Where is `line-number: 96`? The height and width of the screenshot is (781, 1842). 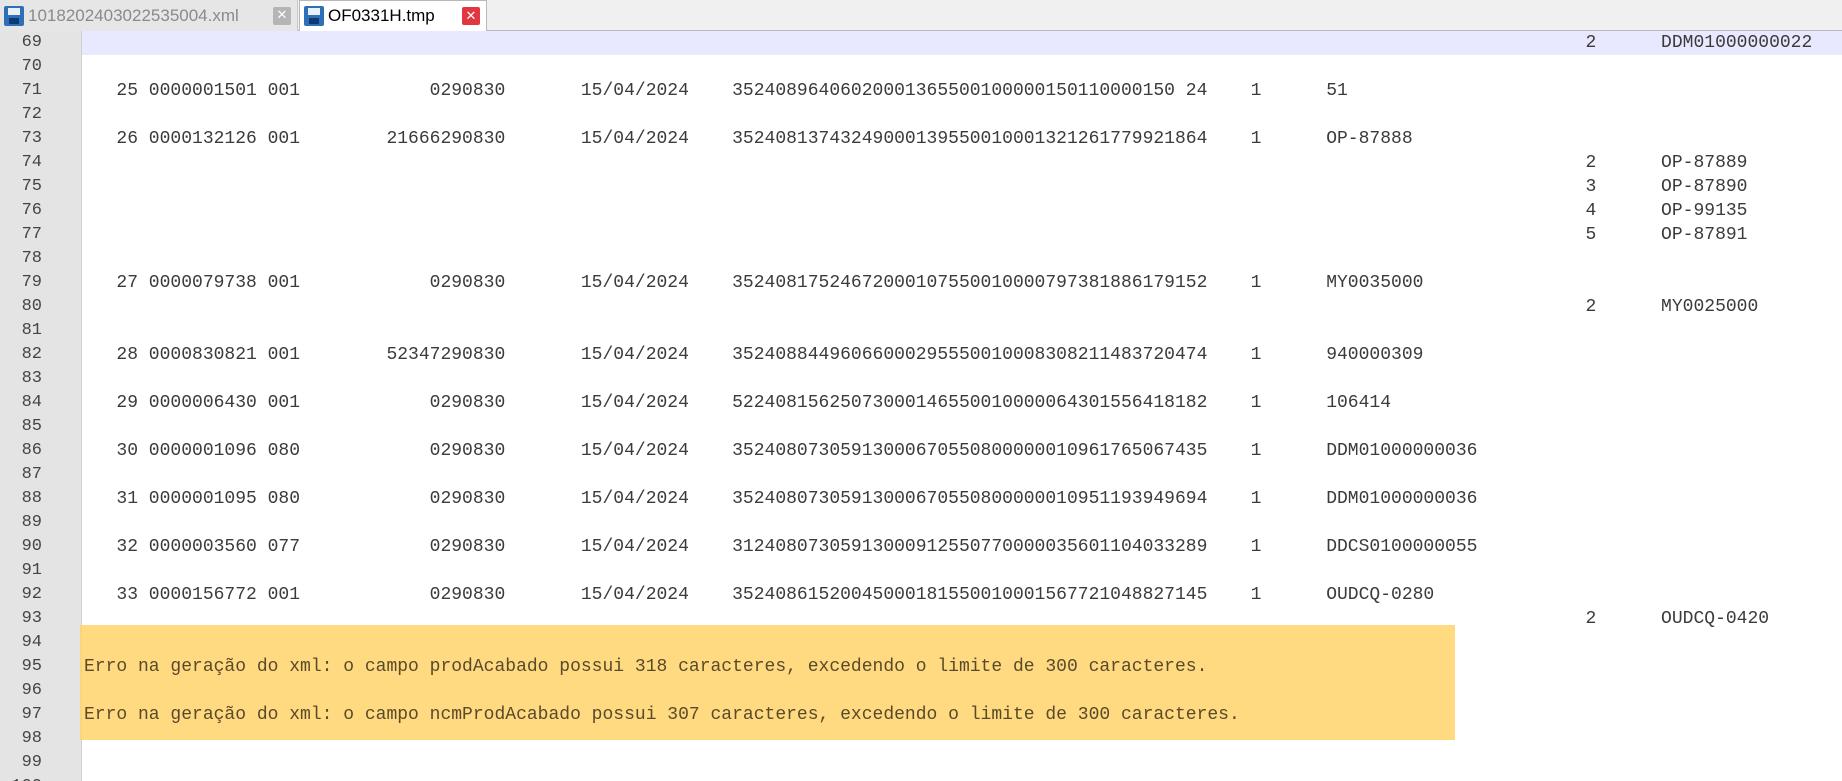 line-number: 96 is located at coordinates (31, 690).